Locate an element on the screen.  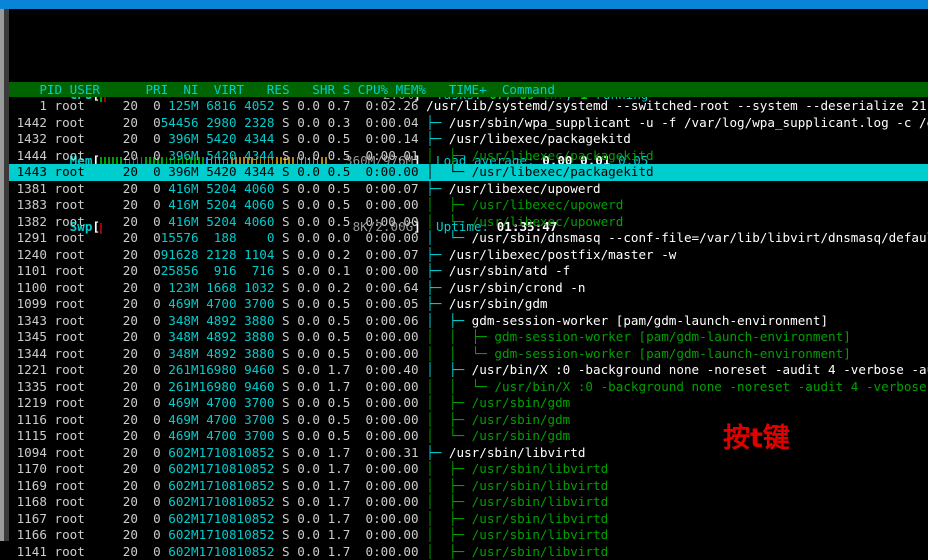
process-pid: 1141 is located at coordinates (28, 551).